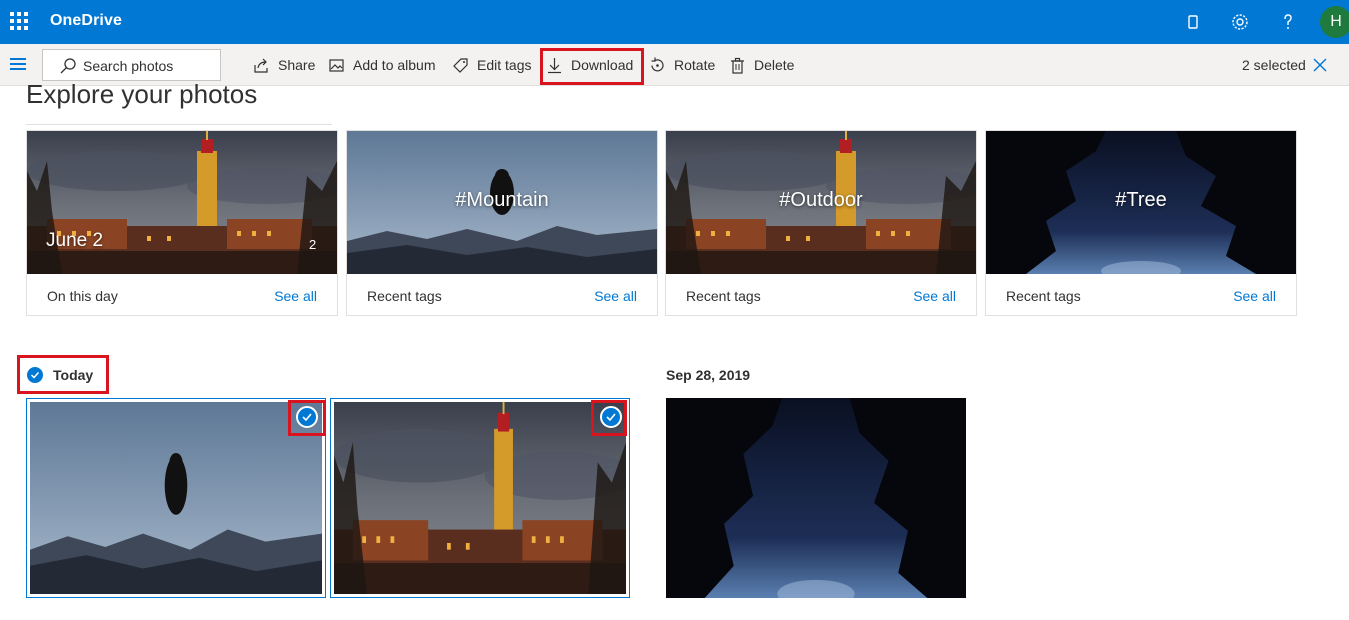 The height and width of the screenshot is (620, 1349). What do you see at coordinates (313, 244) in the screenshot?
I see `card-count: 2` at bounding box center [313, 244].